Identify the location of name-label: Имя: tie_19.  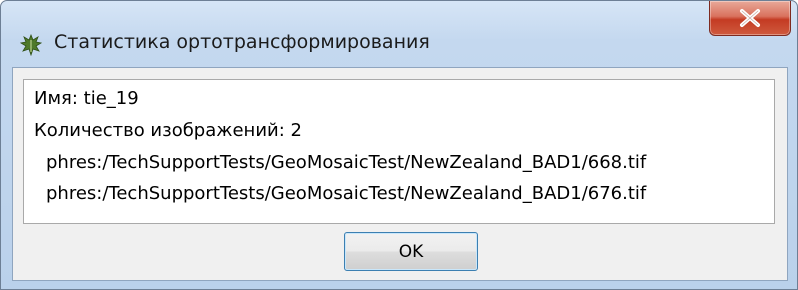
(86, 98).